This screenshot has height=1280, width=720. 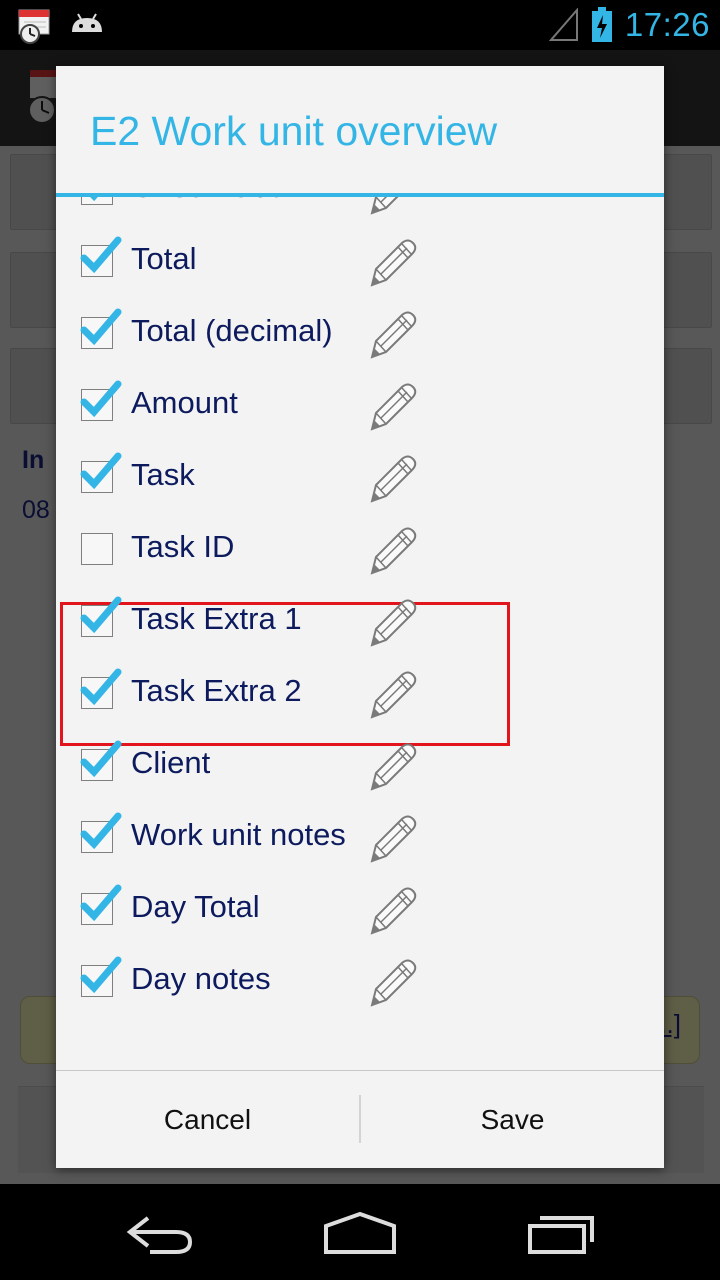 I want to click on column-list-item-label: Task, so click(x=163, y=474).